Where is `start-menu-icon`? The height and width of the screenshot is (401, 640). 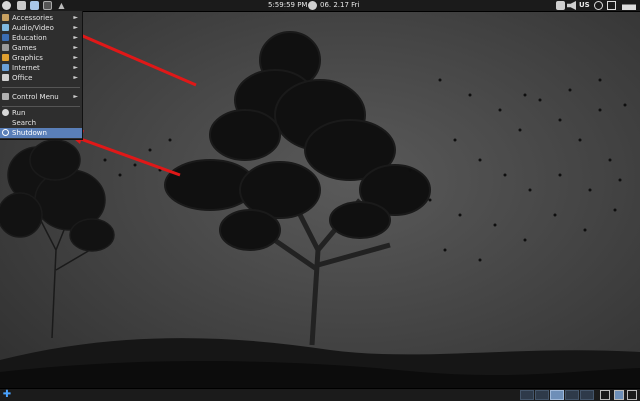
start-menu-icon is located at coordinates (6, 5).